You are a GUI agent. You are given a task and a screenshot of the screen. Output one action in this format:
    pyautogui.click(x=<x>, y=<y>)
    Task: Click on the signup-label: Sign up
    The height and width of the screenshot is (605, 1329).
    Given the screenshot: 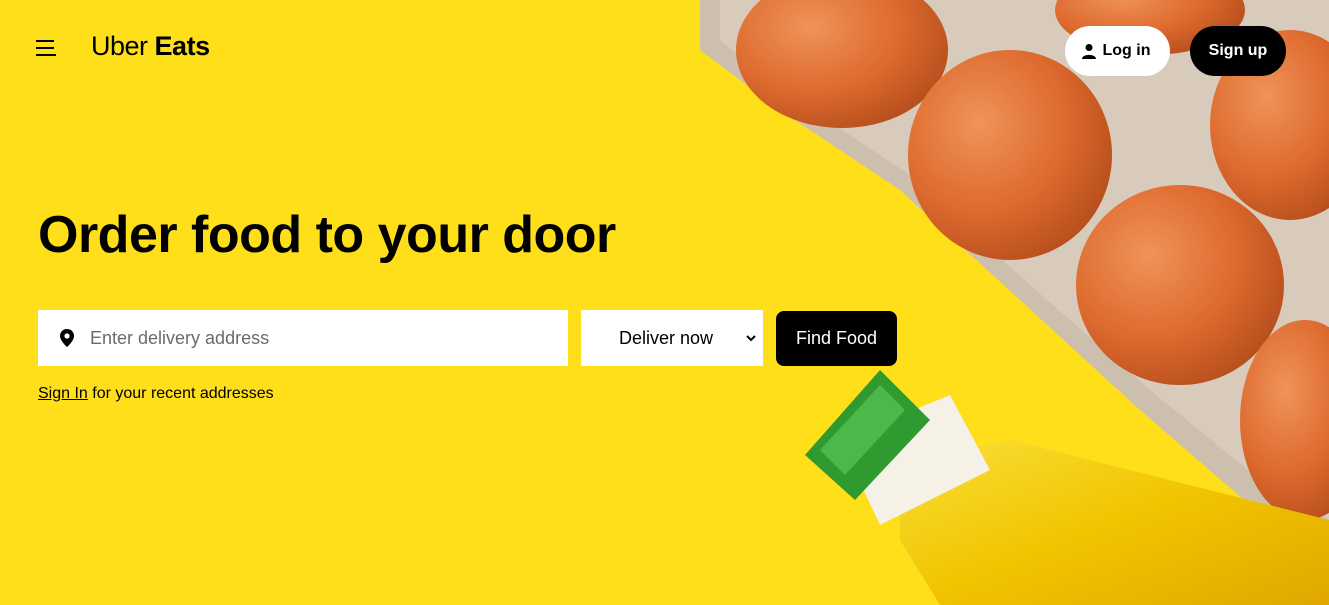 What is the action you would take?
    pyautogui.click(x=1238, y=50)
    